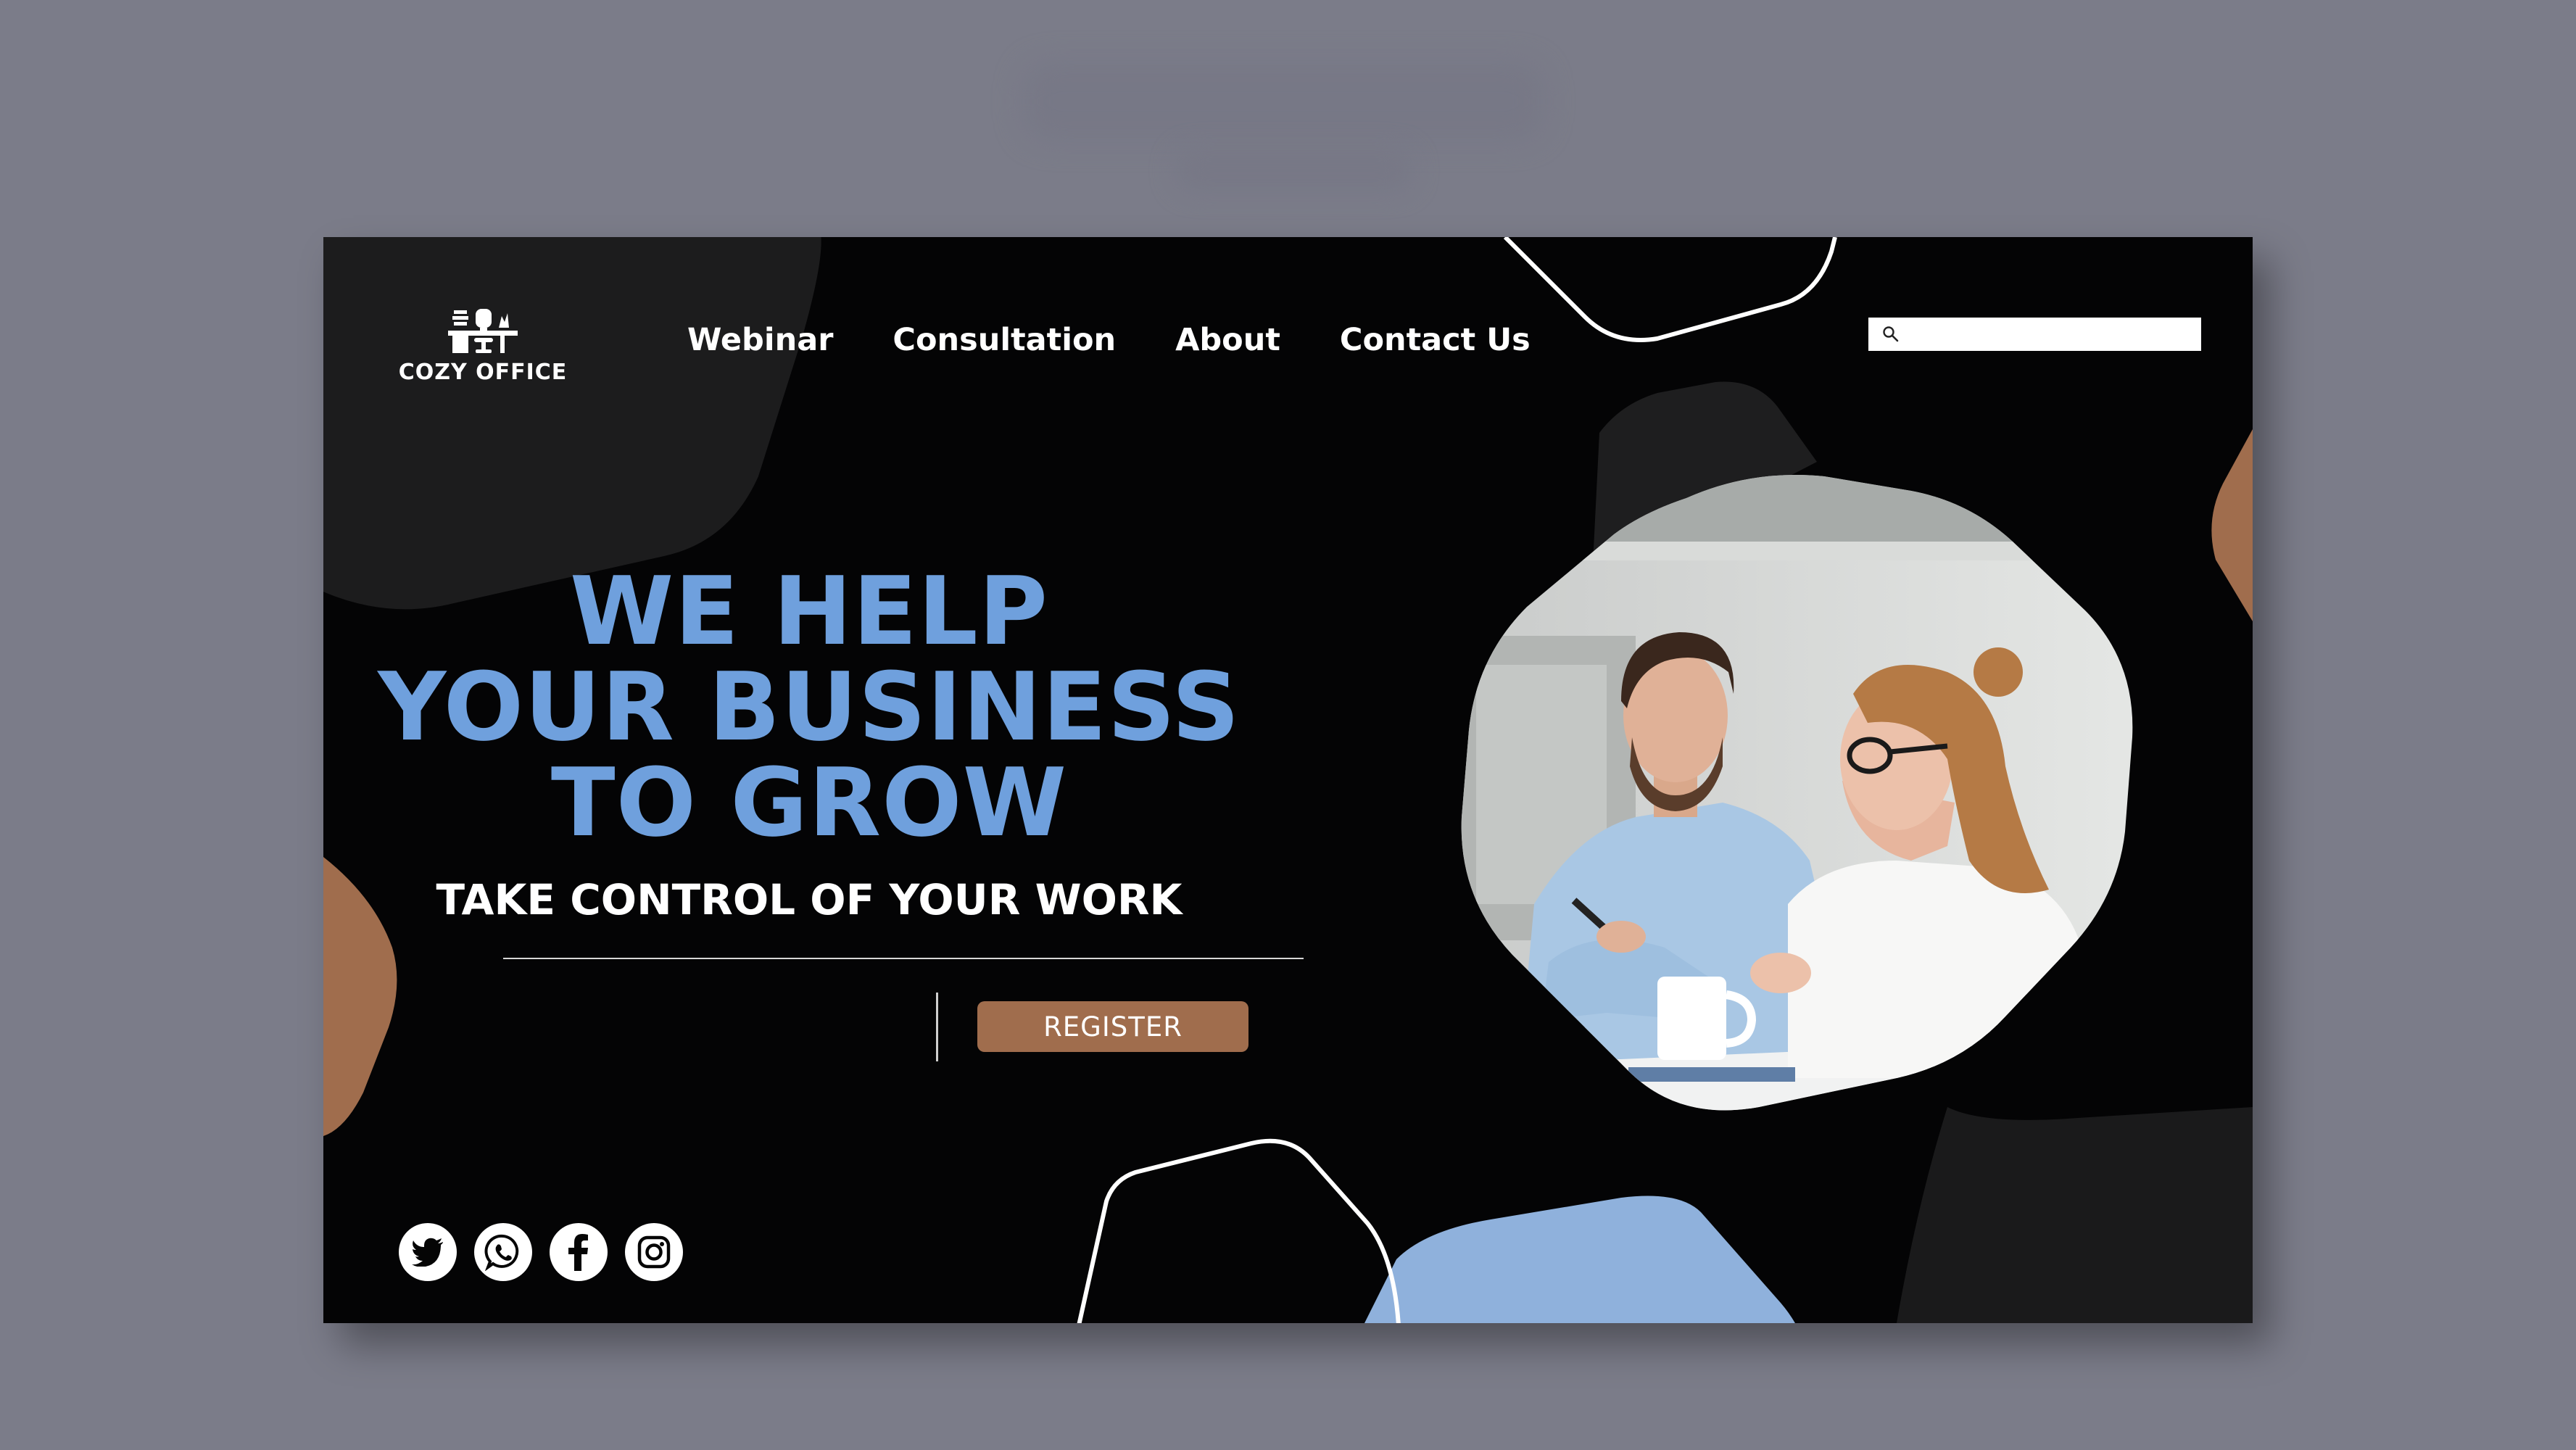  I want to click on nav-webinar: Webinar, so click(760, 340).